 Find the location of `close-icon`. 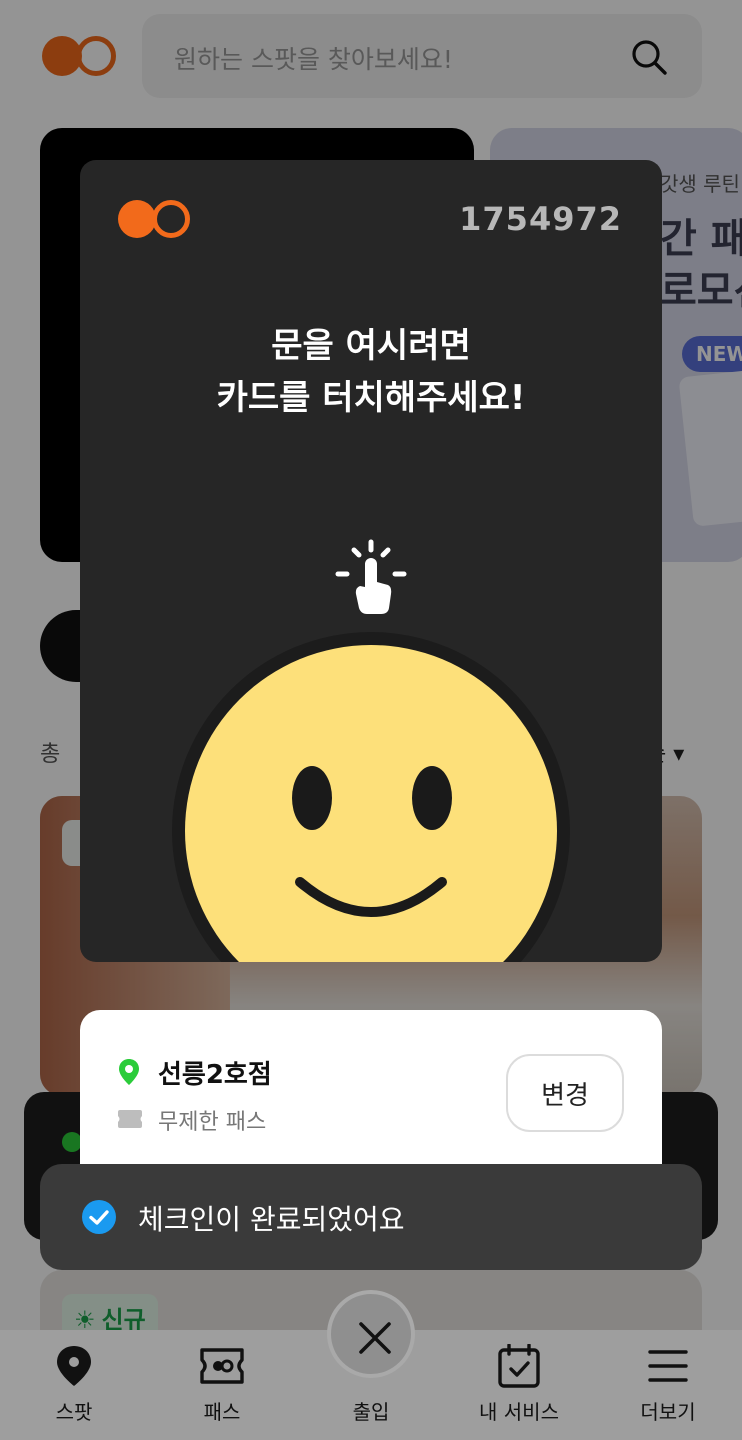

close-icon is located at coordinates (375, 1338).